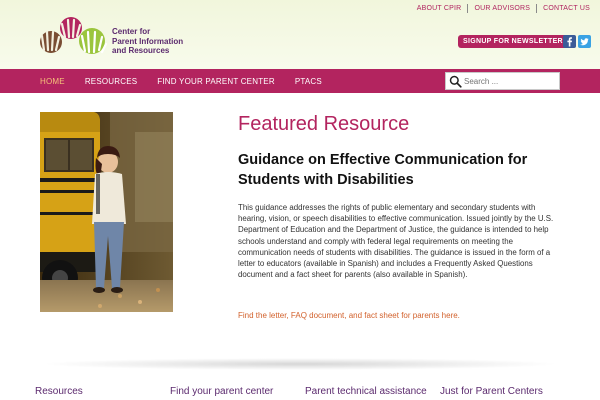 Image resolution: width=600 pixels, height=400 pixels. Describe the element at coordinates (221, 391) in the screenshot. I see `footer-find-parent-center-heading: Find your parent center` at that location.